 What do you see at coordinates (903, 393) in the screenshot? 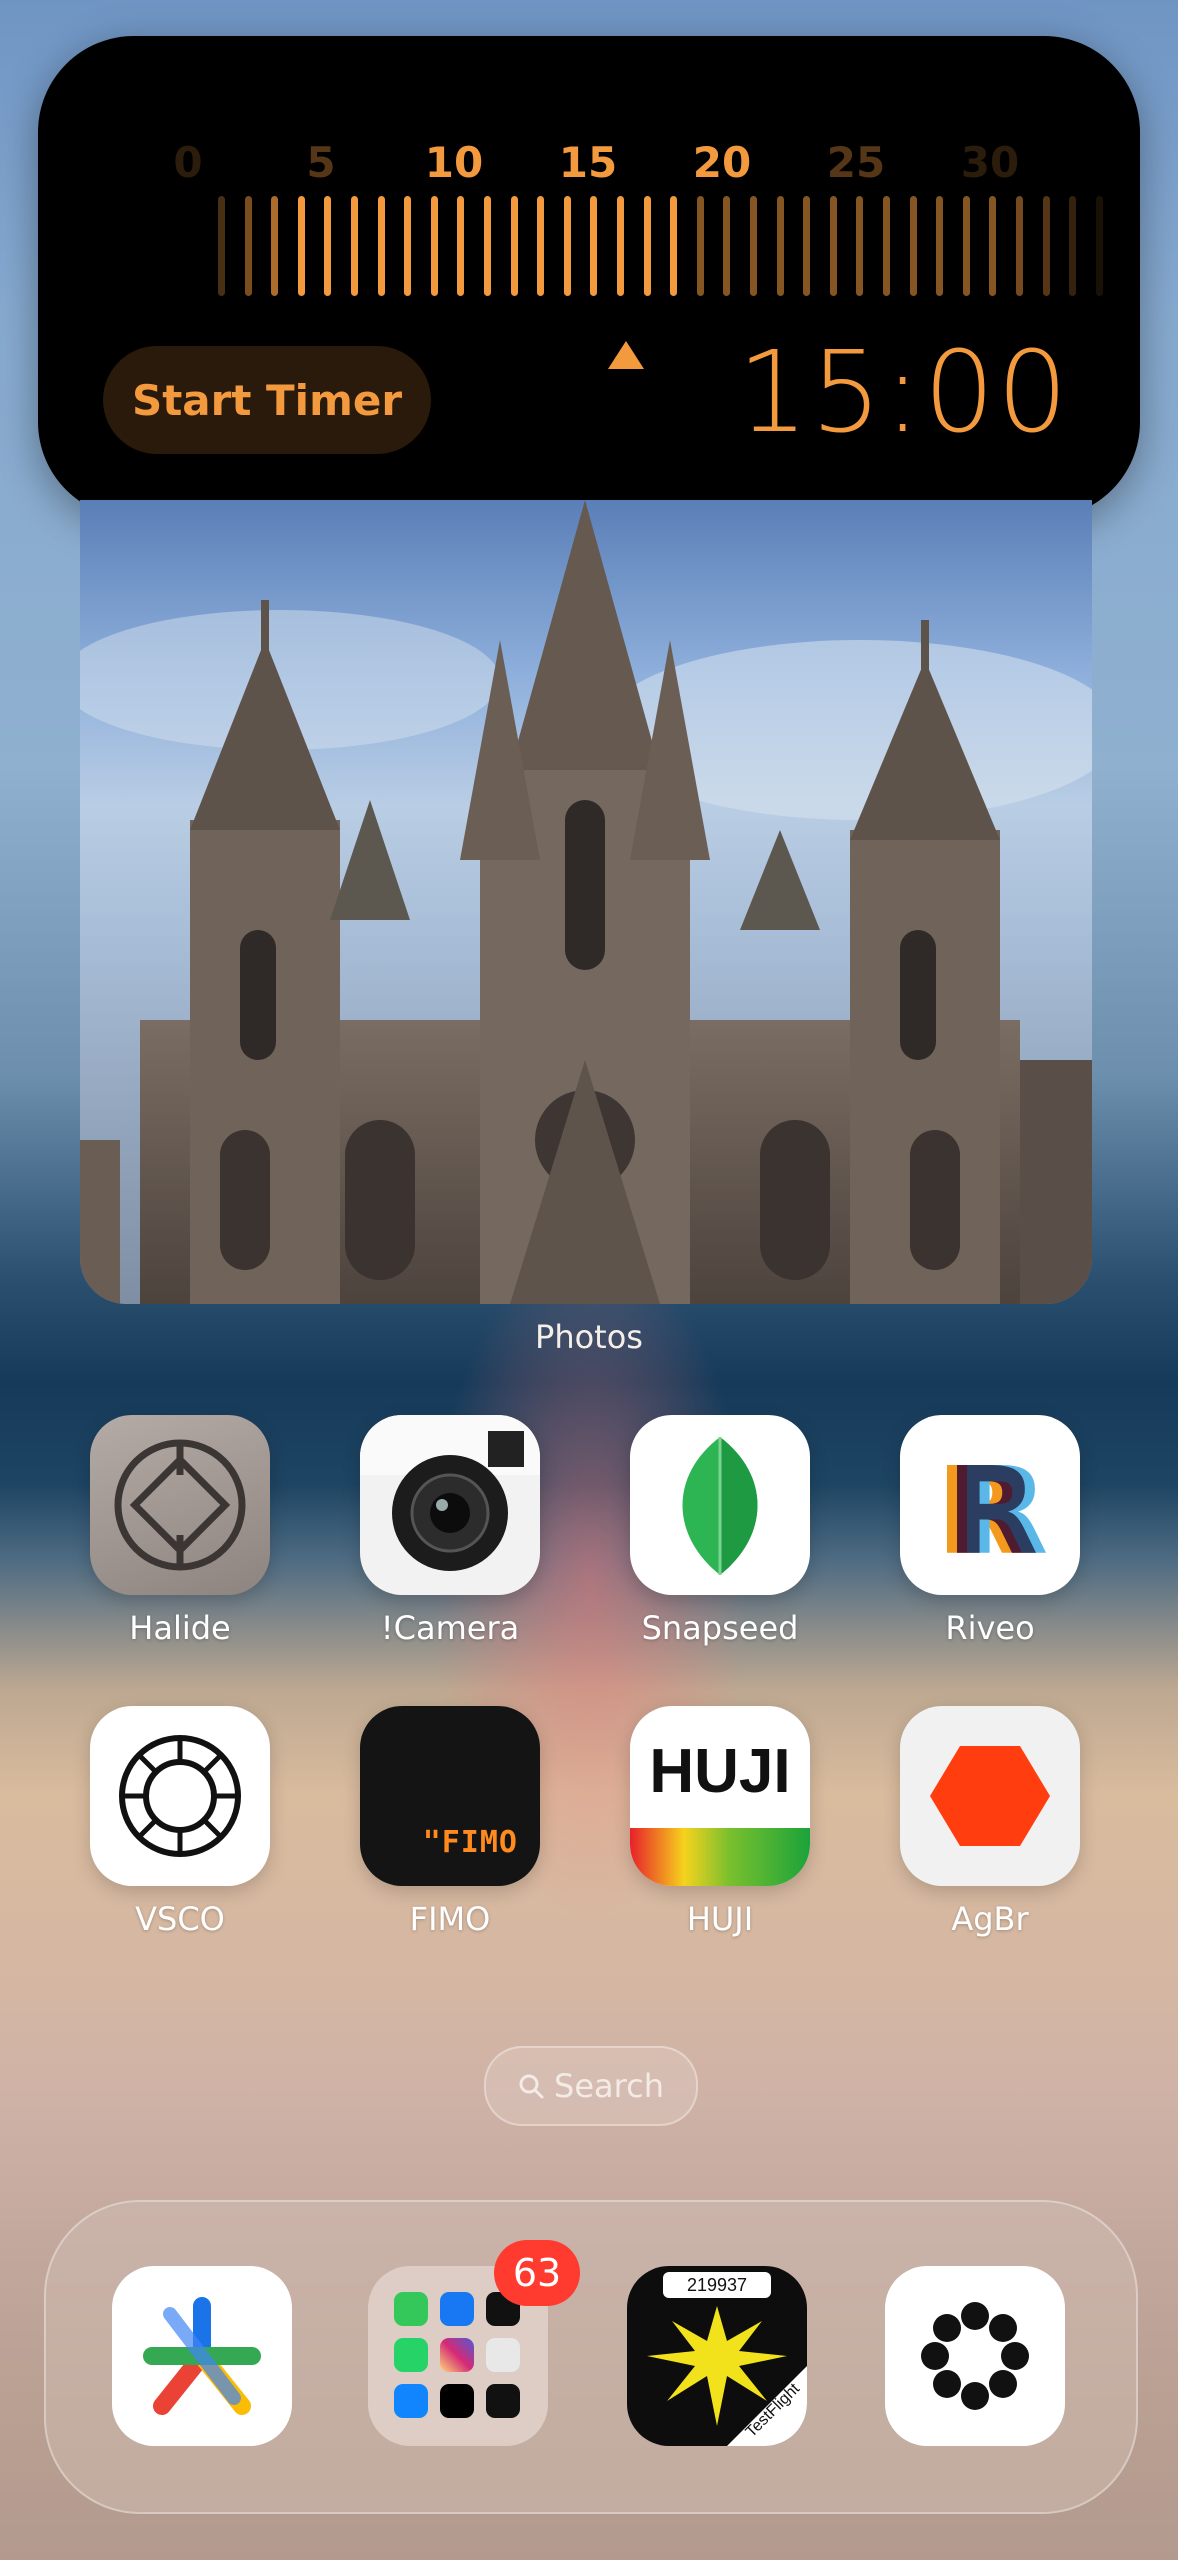
I see `timer-time-display: 15:00` at bounding box center [903, 393].